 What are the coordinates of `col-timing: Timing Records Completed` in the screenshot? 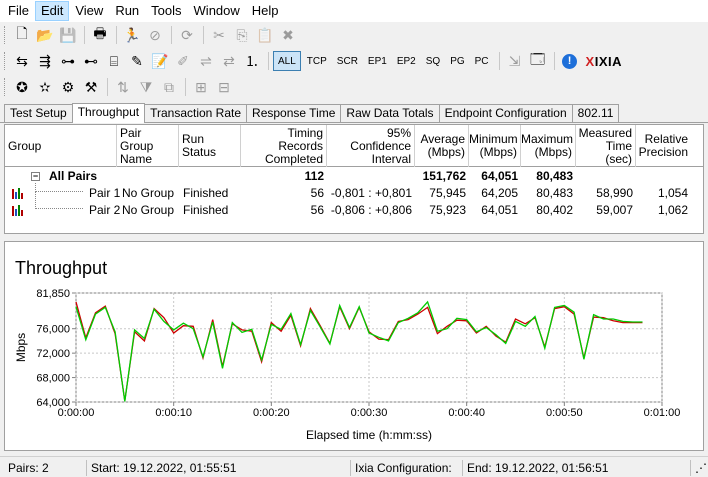 It's located at (284, 146).